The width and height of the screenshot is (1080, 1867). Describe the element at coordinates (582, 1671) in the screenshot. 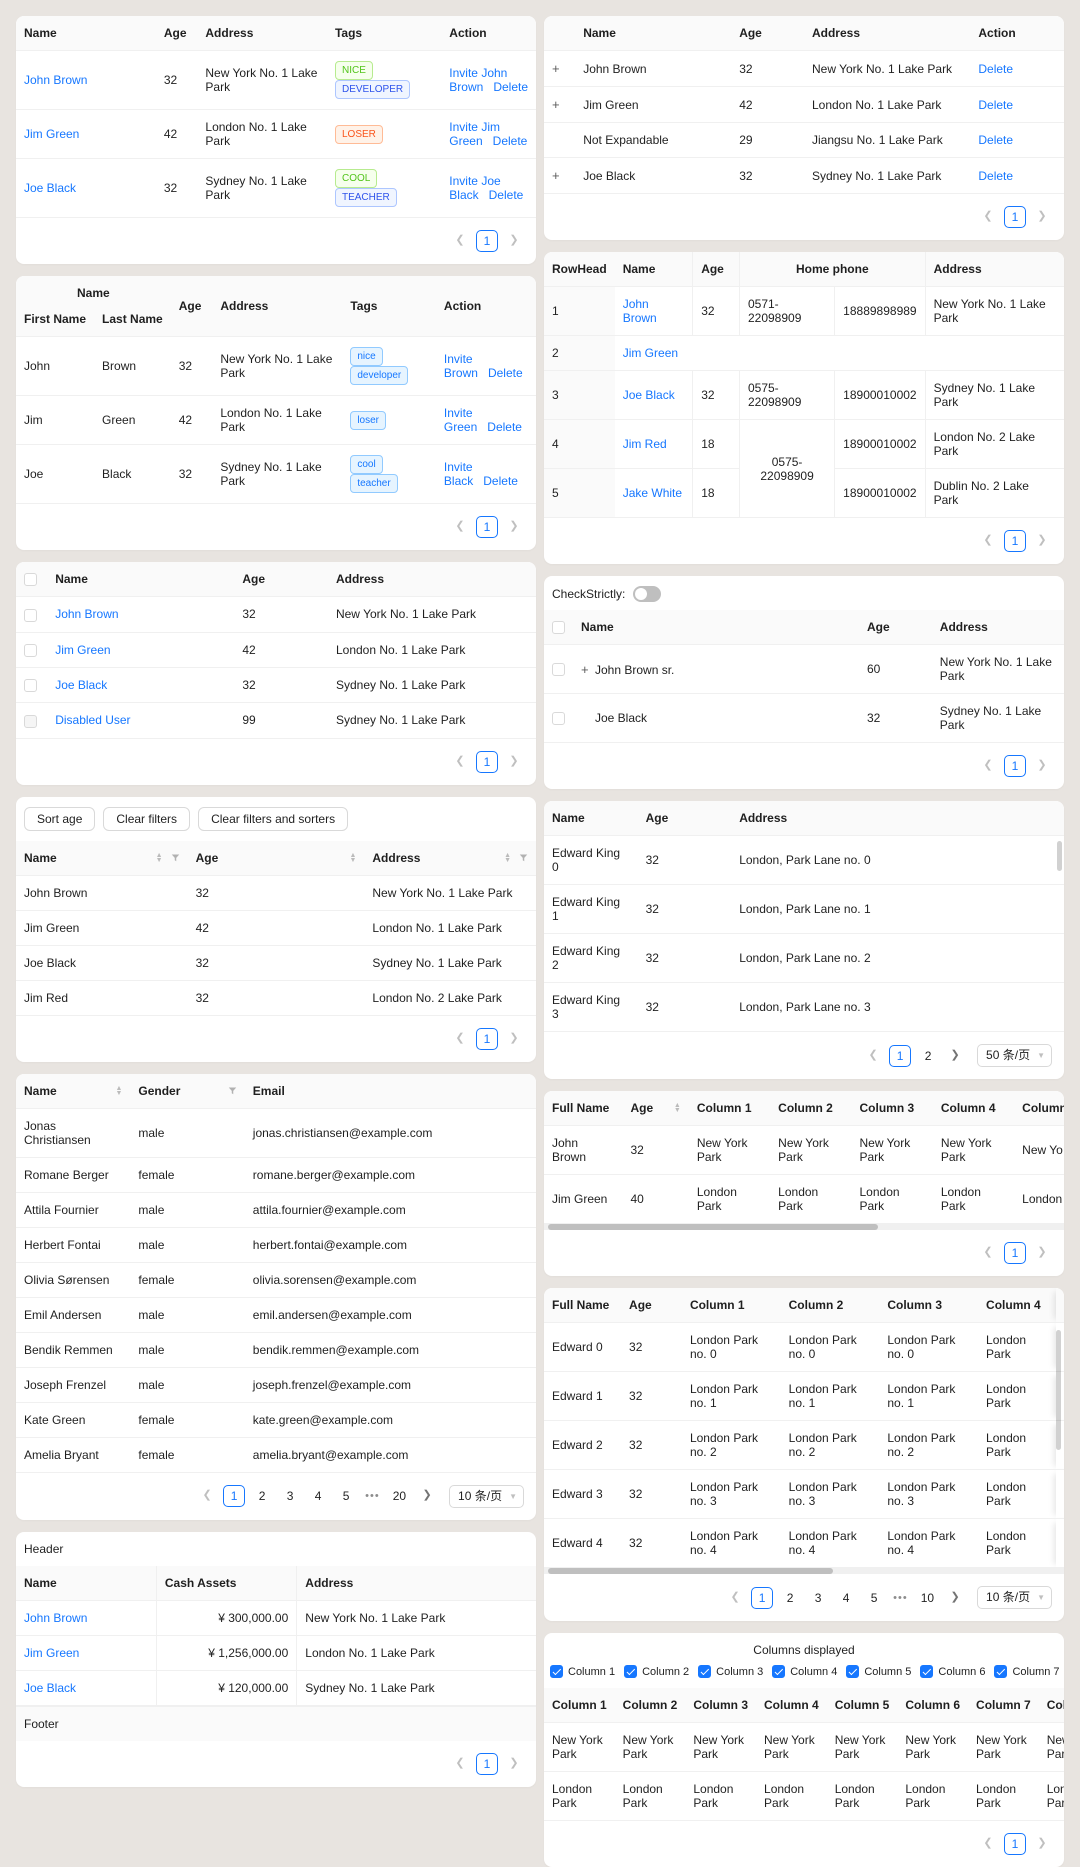

I see `column-toggle-1: Column 1` at that location.